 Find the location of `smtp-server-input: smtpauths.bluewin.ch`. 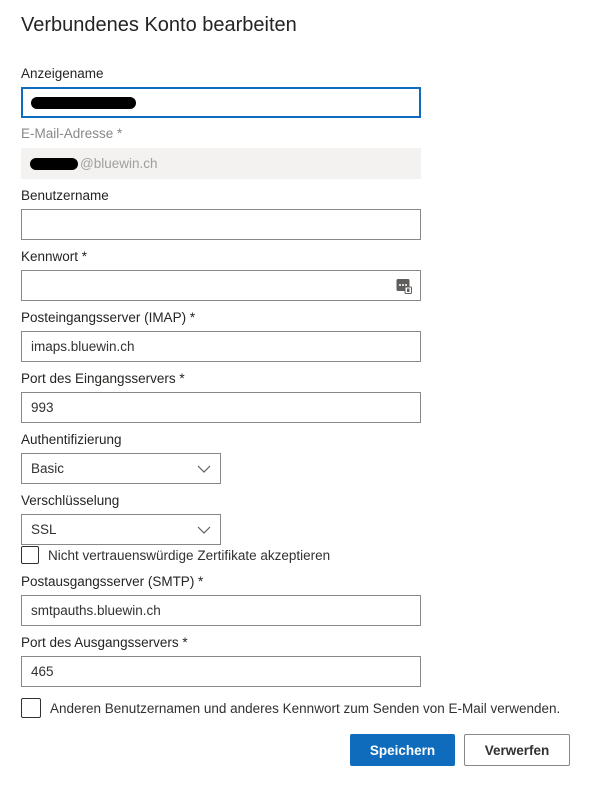

smtp-server-input: smtpauths.bluewin.ch is located at coordinates (221, 610).